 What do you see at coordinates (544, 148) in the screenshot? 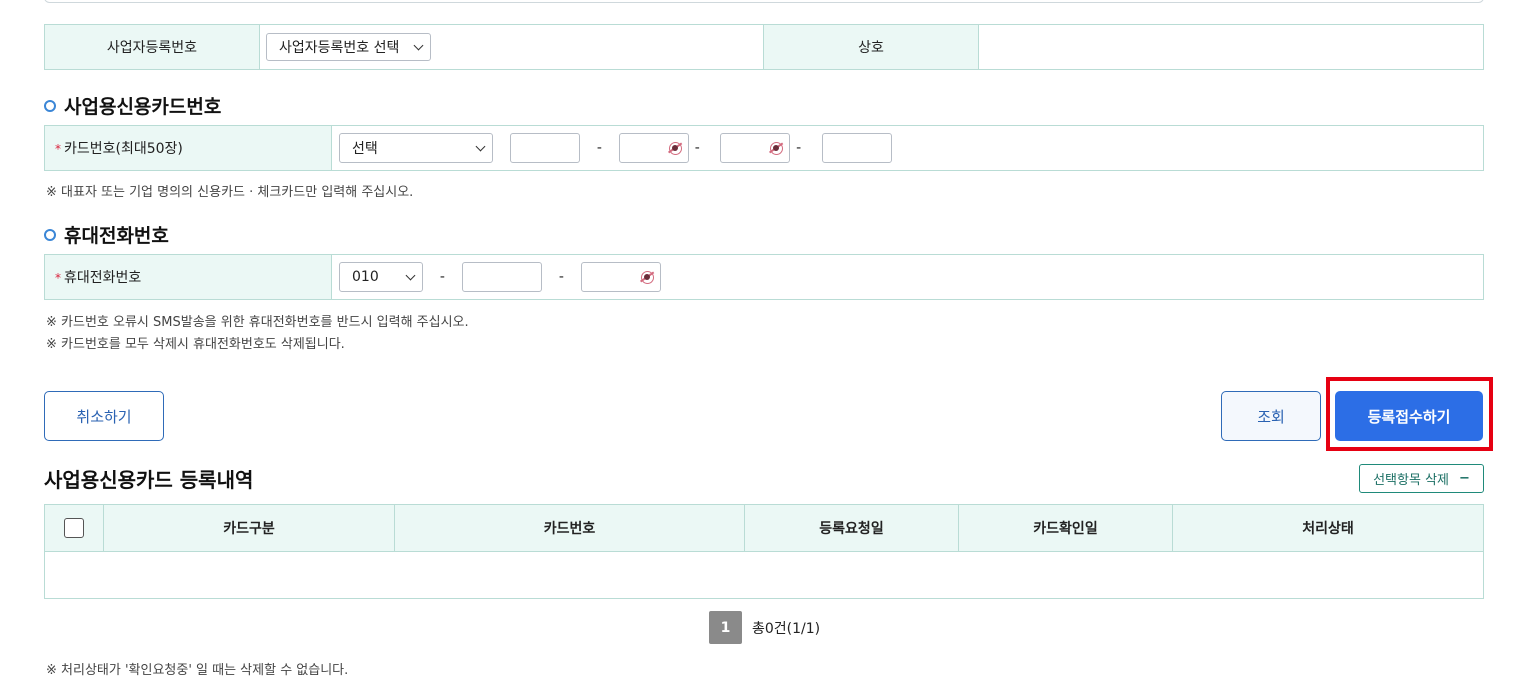
I see `card-number-part1-input` at bounding box center [544, 148].